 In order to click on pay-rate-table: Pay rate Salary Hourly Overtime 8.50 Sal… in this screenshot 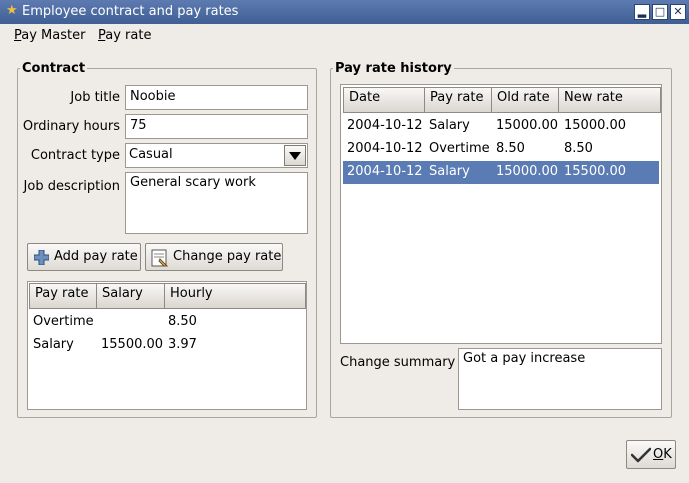, I will do `click(167, 345)`.